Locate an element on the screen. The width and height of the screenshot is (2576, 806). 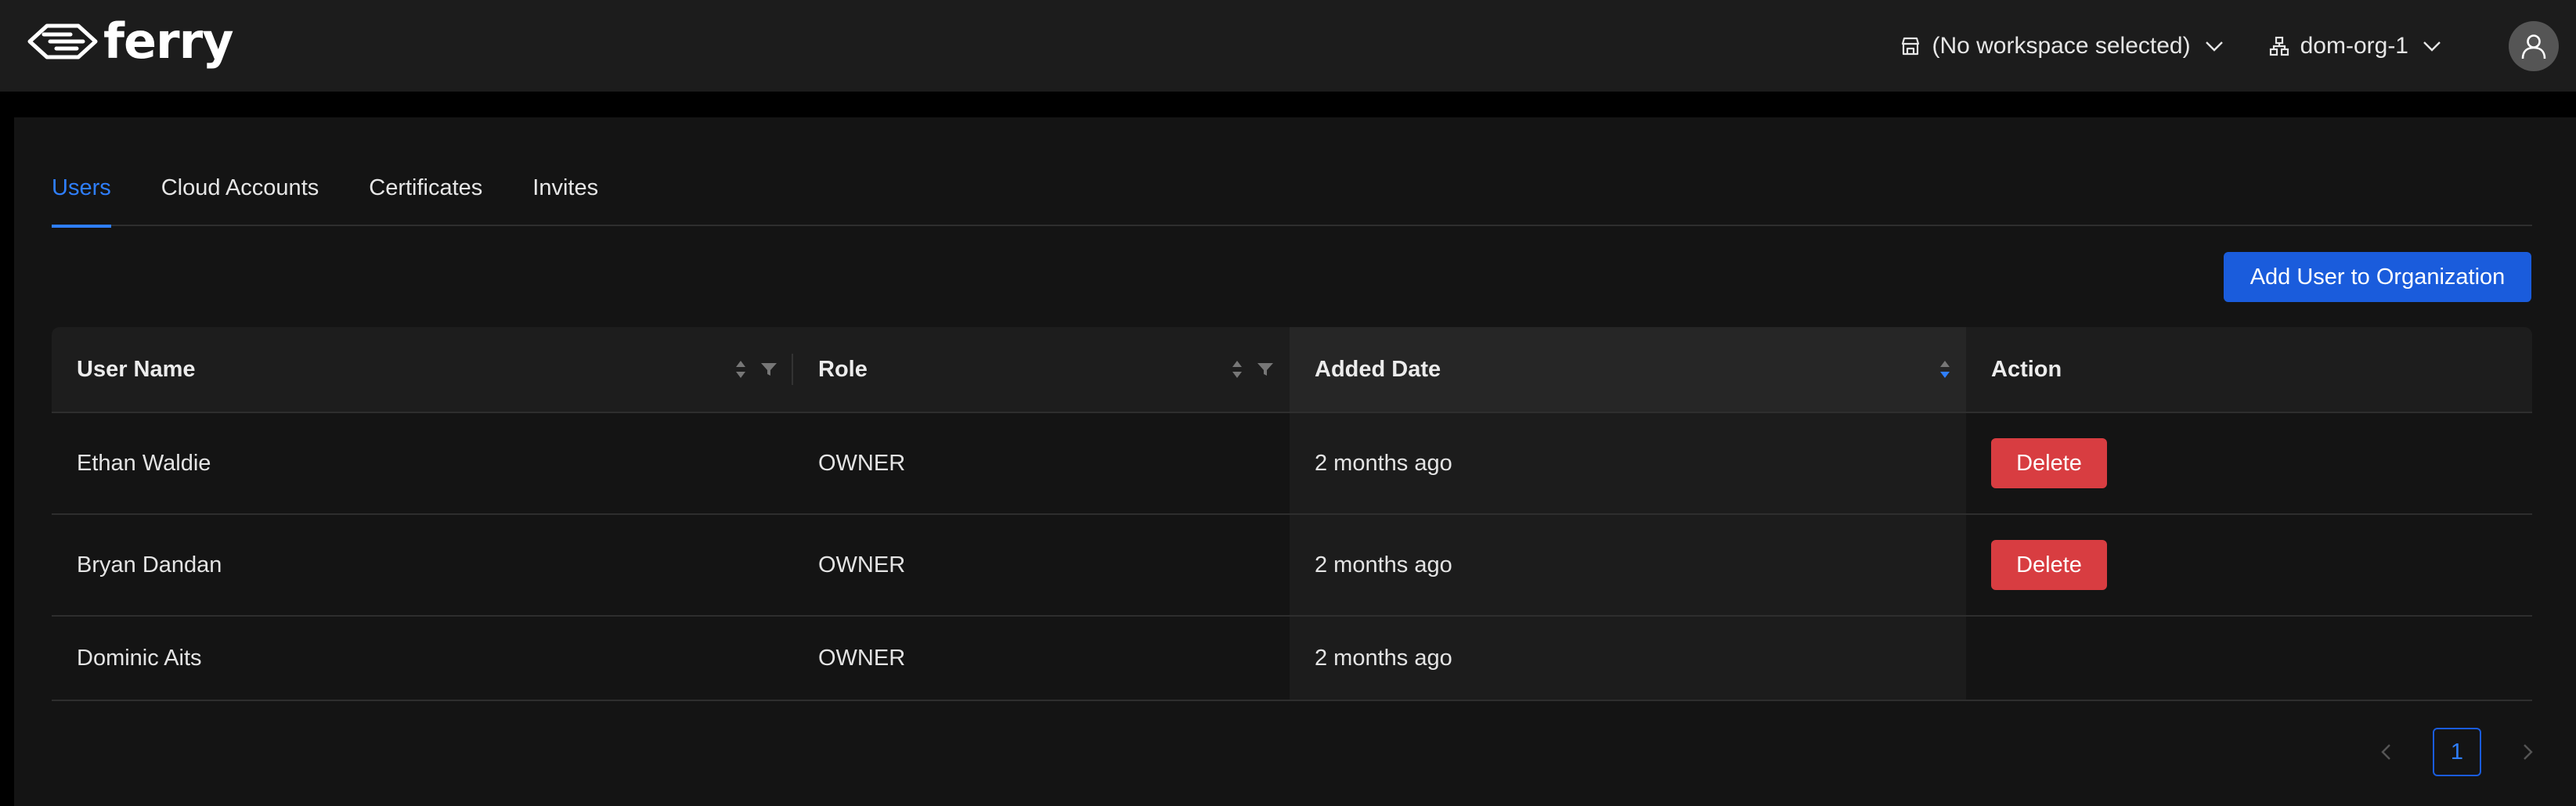
tab-users: Users is located at coordinates (81, 196).